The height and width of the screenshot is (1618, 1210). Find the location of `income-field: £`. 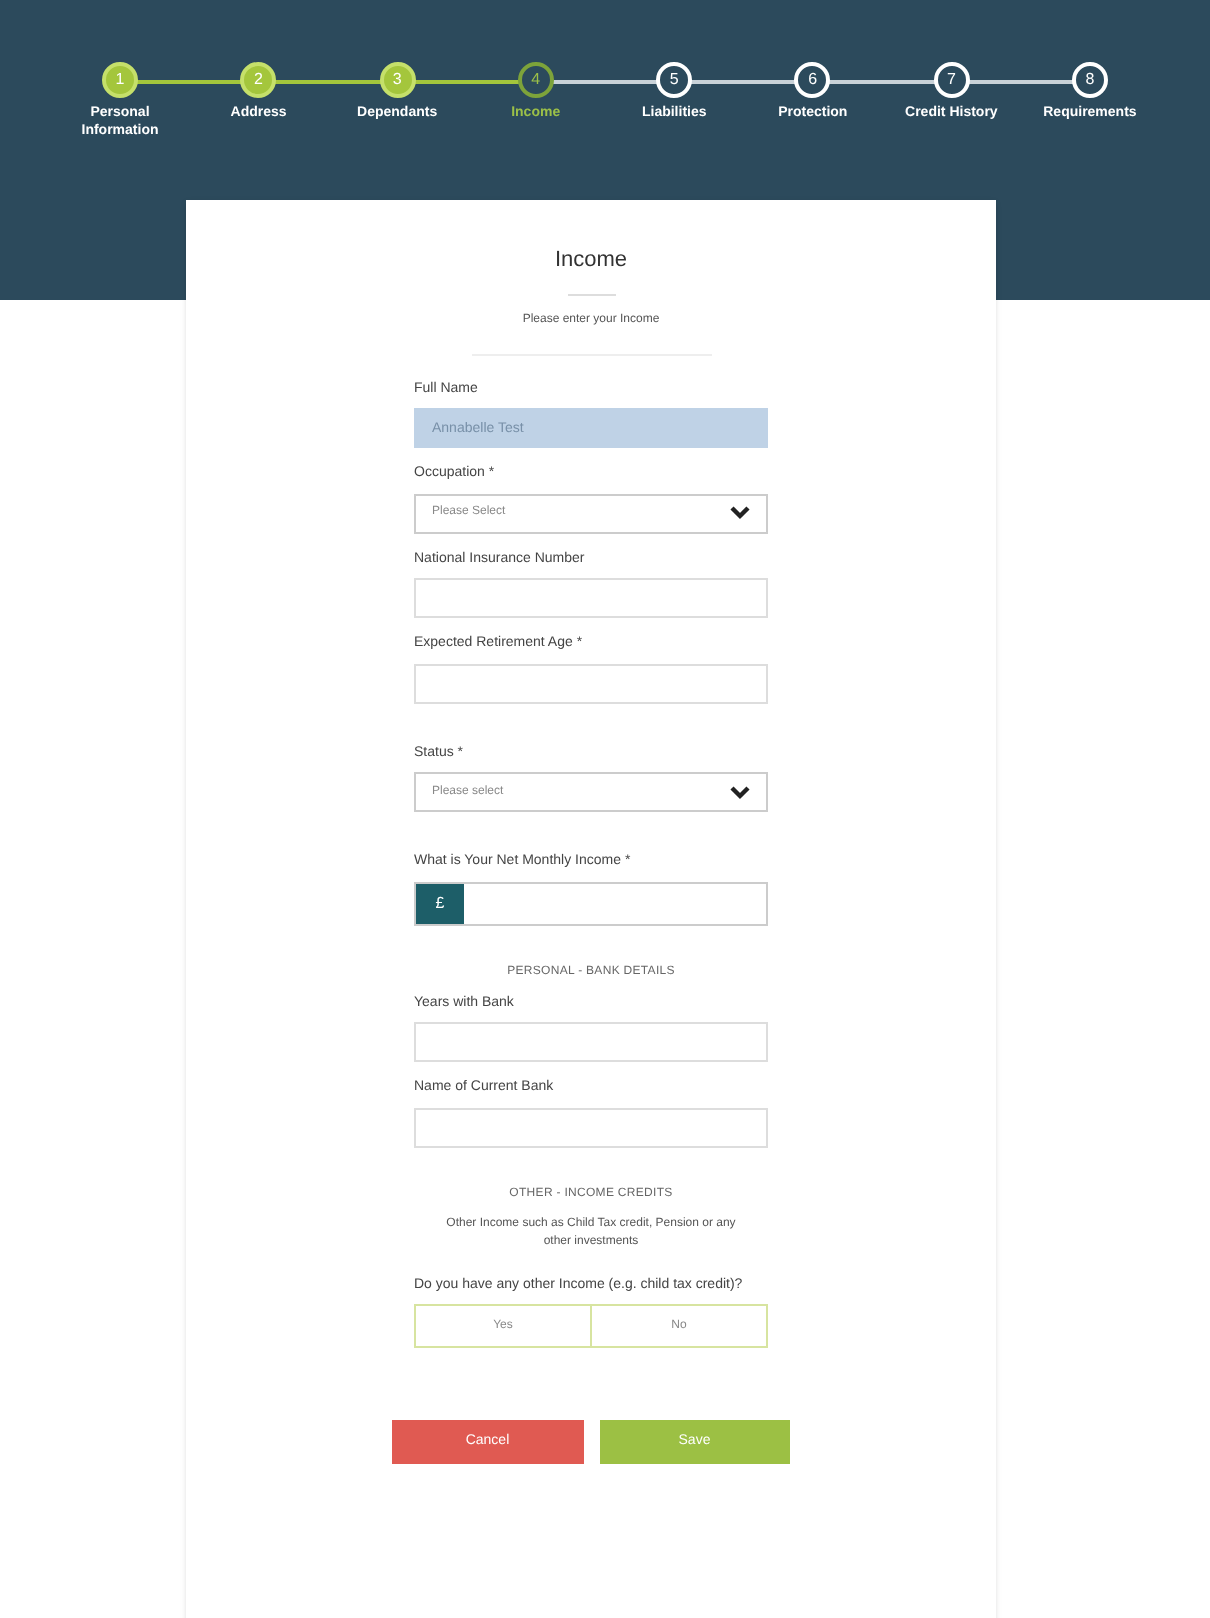

income-field: £ is located at coordinates (591, 903).